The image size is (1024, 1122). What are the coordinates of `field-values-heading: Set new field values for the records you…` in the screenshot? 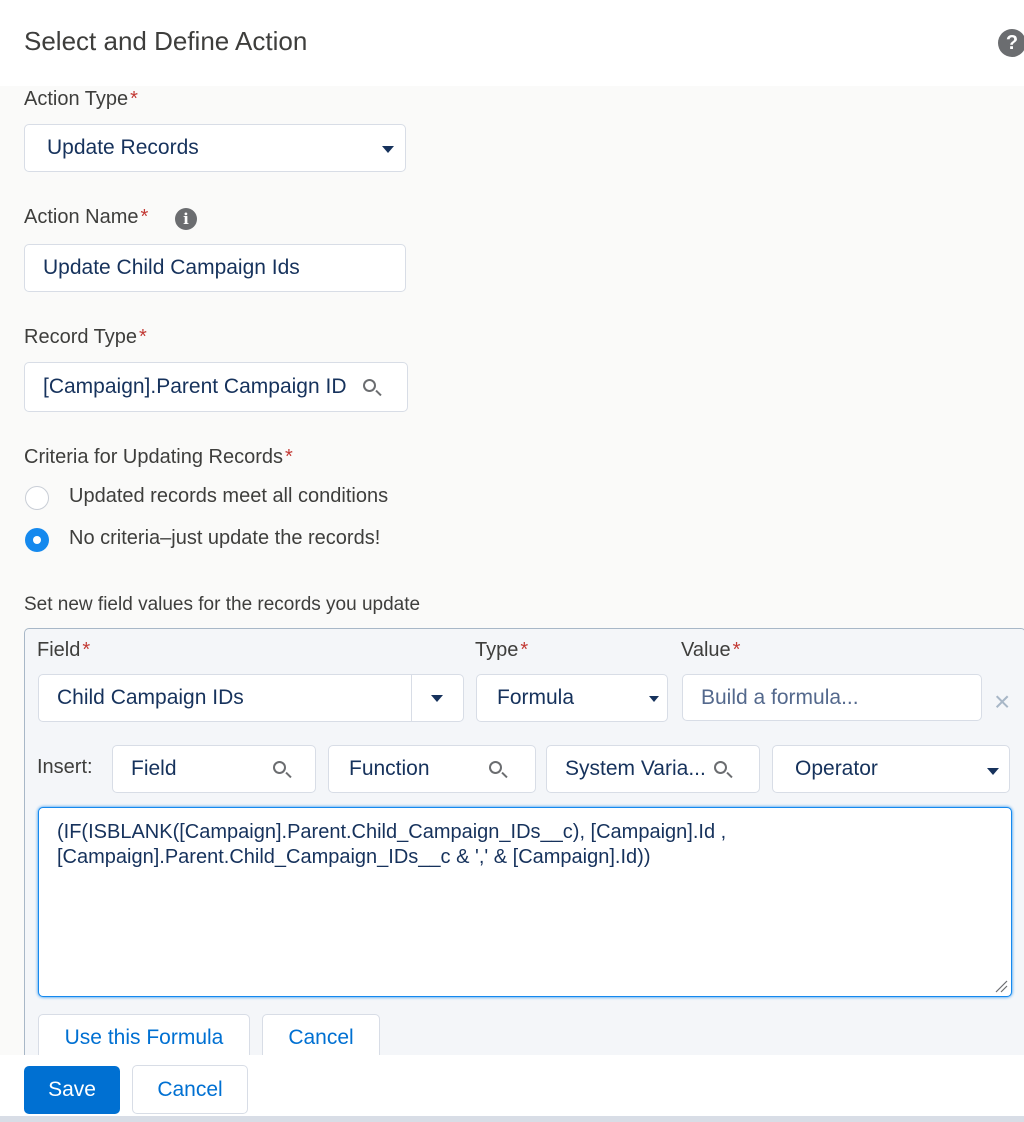 It's located at (222, 604).